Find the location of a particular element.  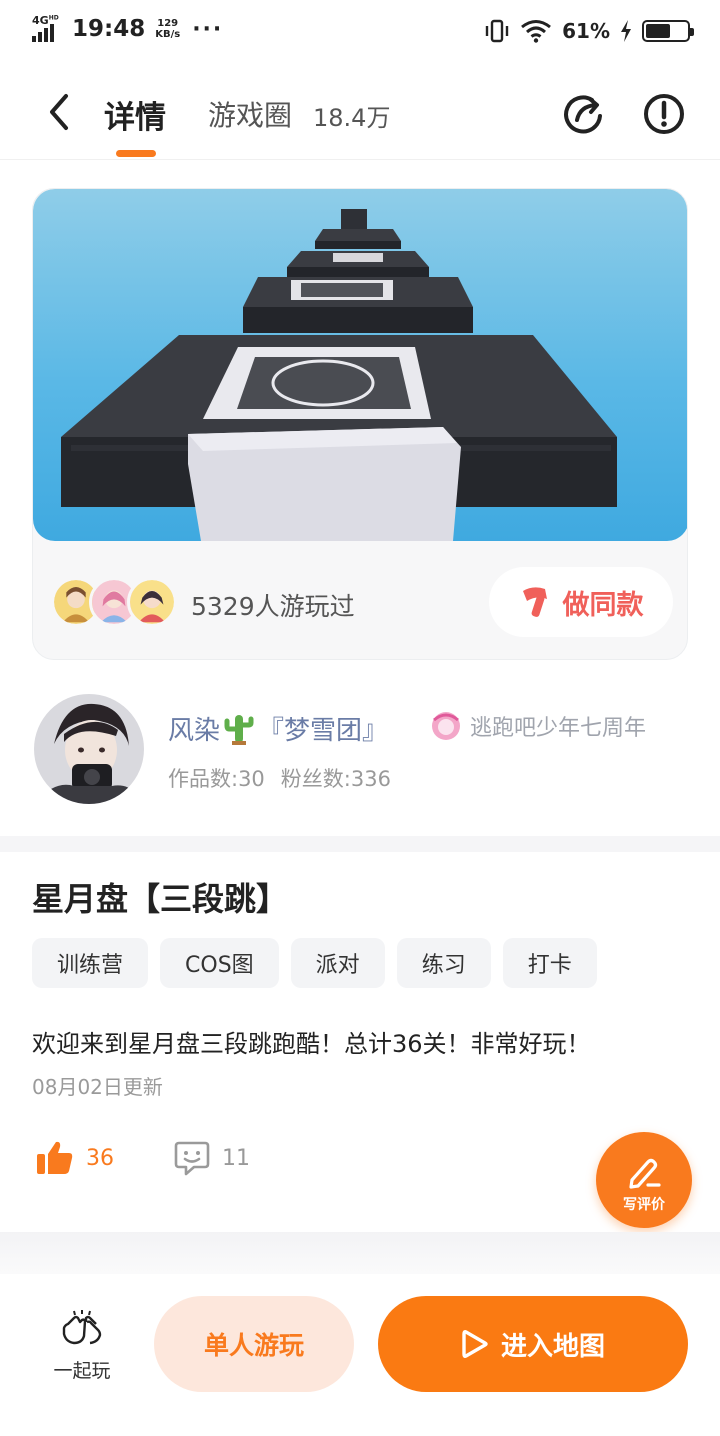

player-avatar is located at coordinates (152, 602).